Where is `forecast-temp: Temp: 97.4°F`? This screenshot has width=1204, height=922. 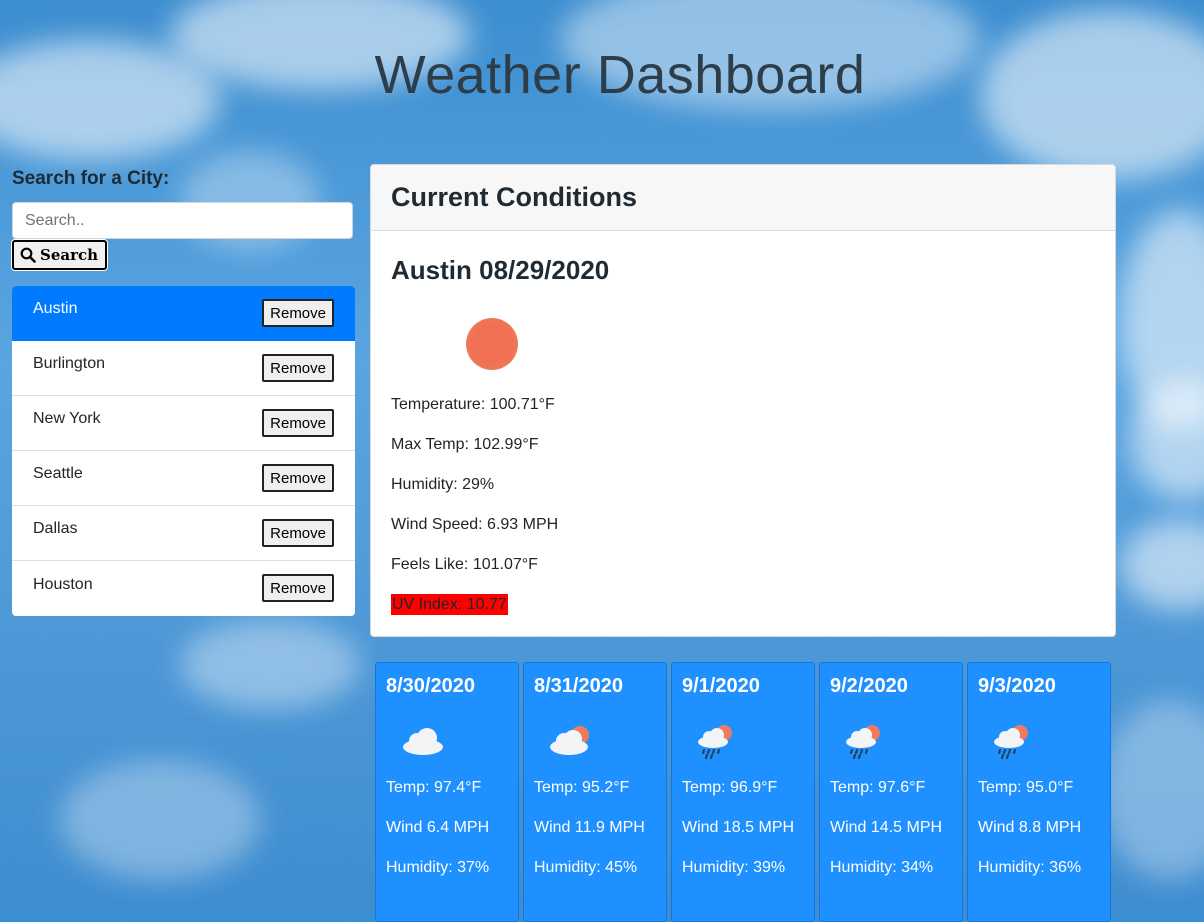 forecast-temp: Temp: 97.4°F is located at coordinates (434, 787).